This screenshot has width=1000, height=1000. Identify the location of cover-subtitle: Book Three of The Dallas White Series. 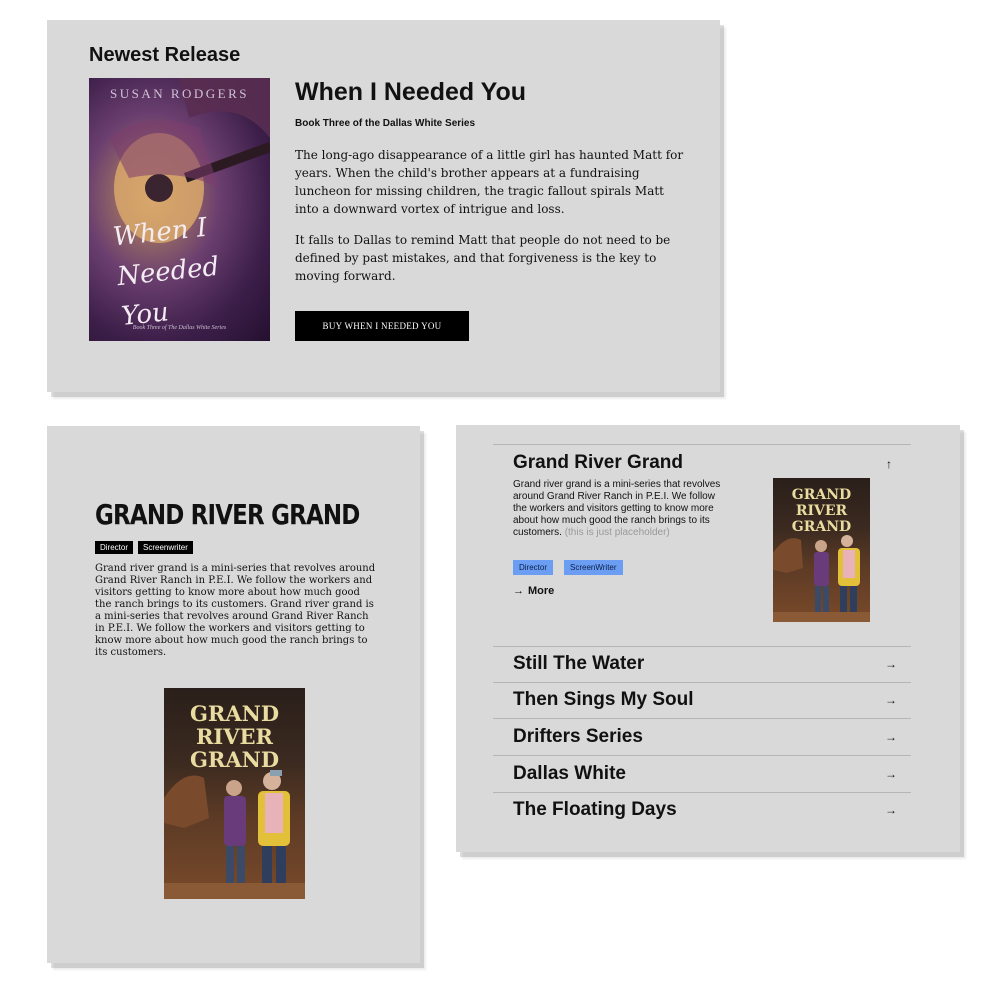
(179, 328).